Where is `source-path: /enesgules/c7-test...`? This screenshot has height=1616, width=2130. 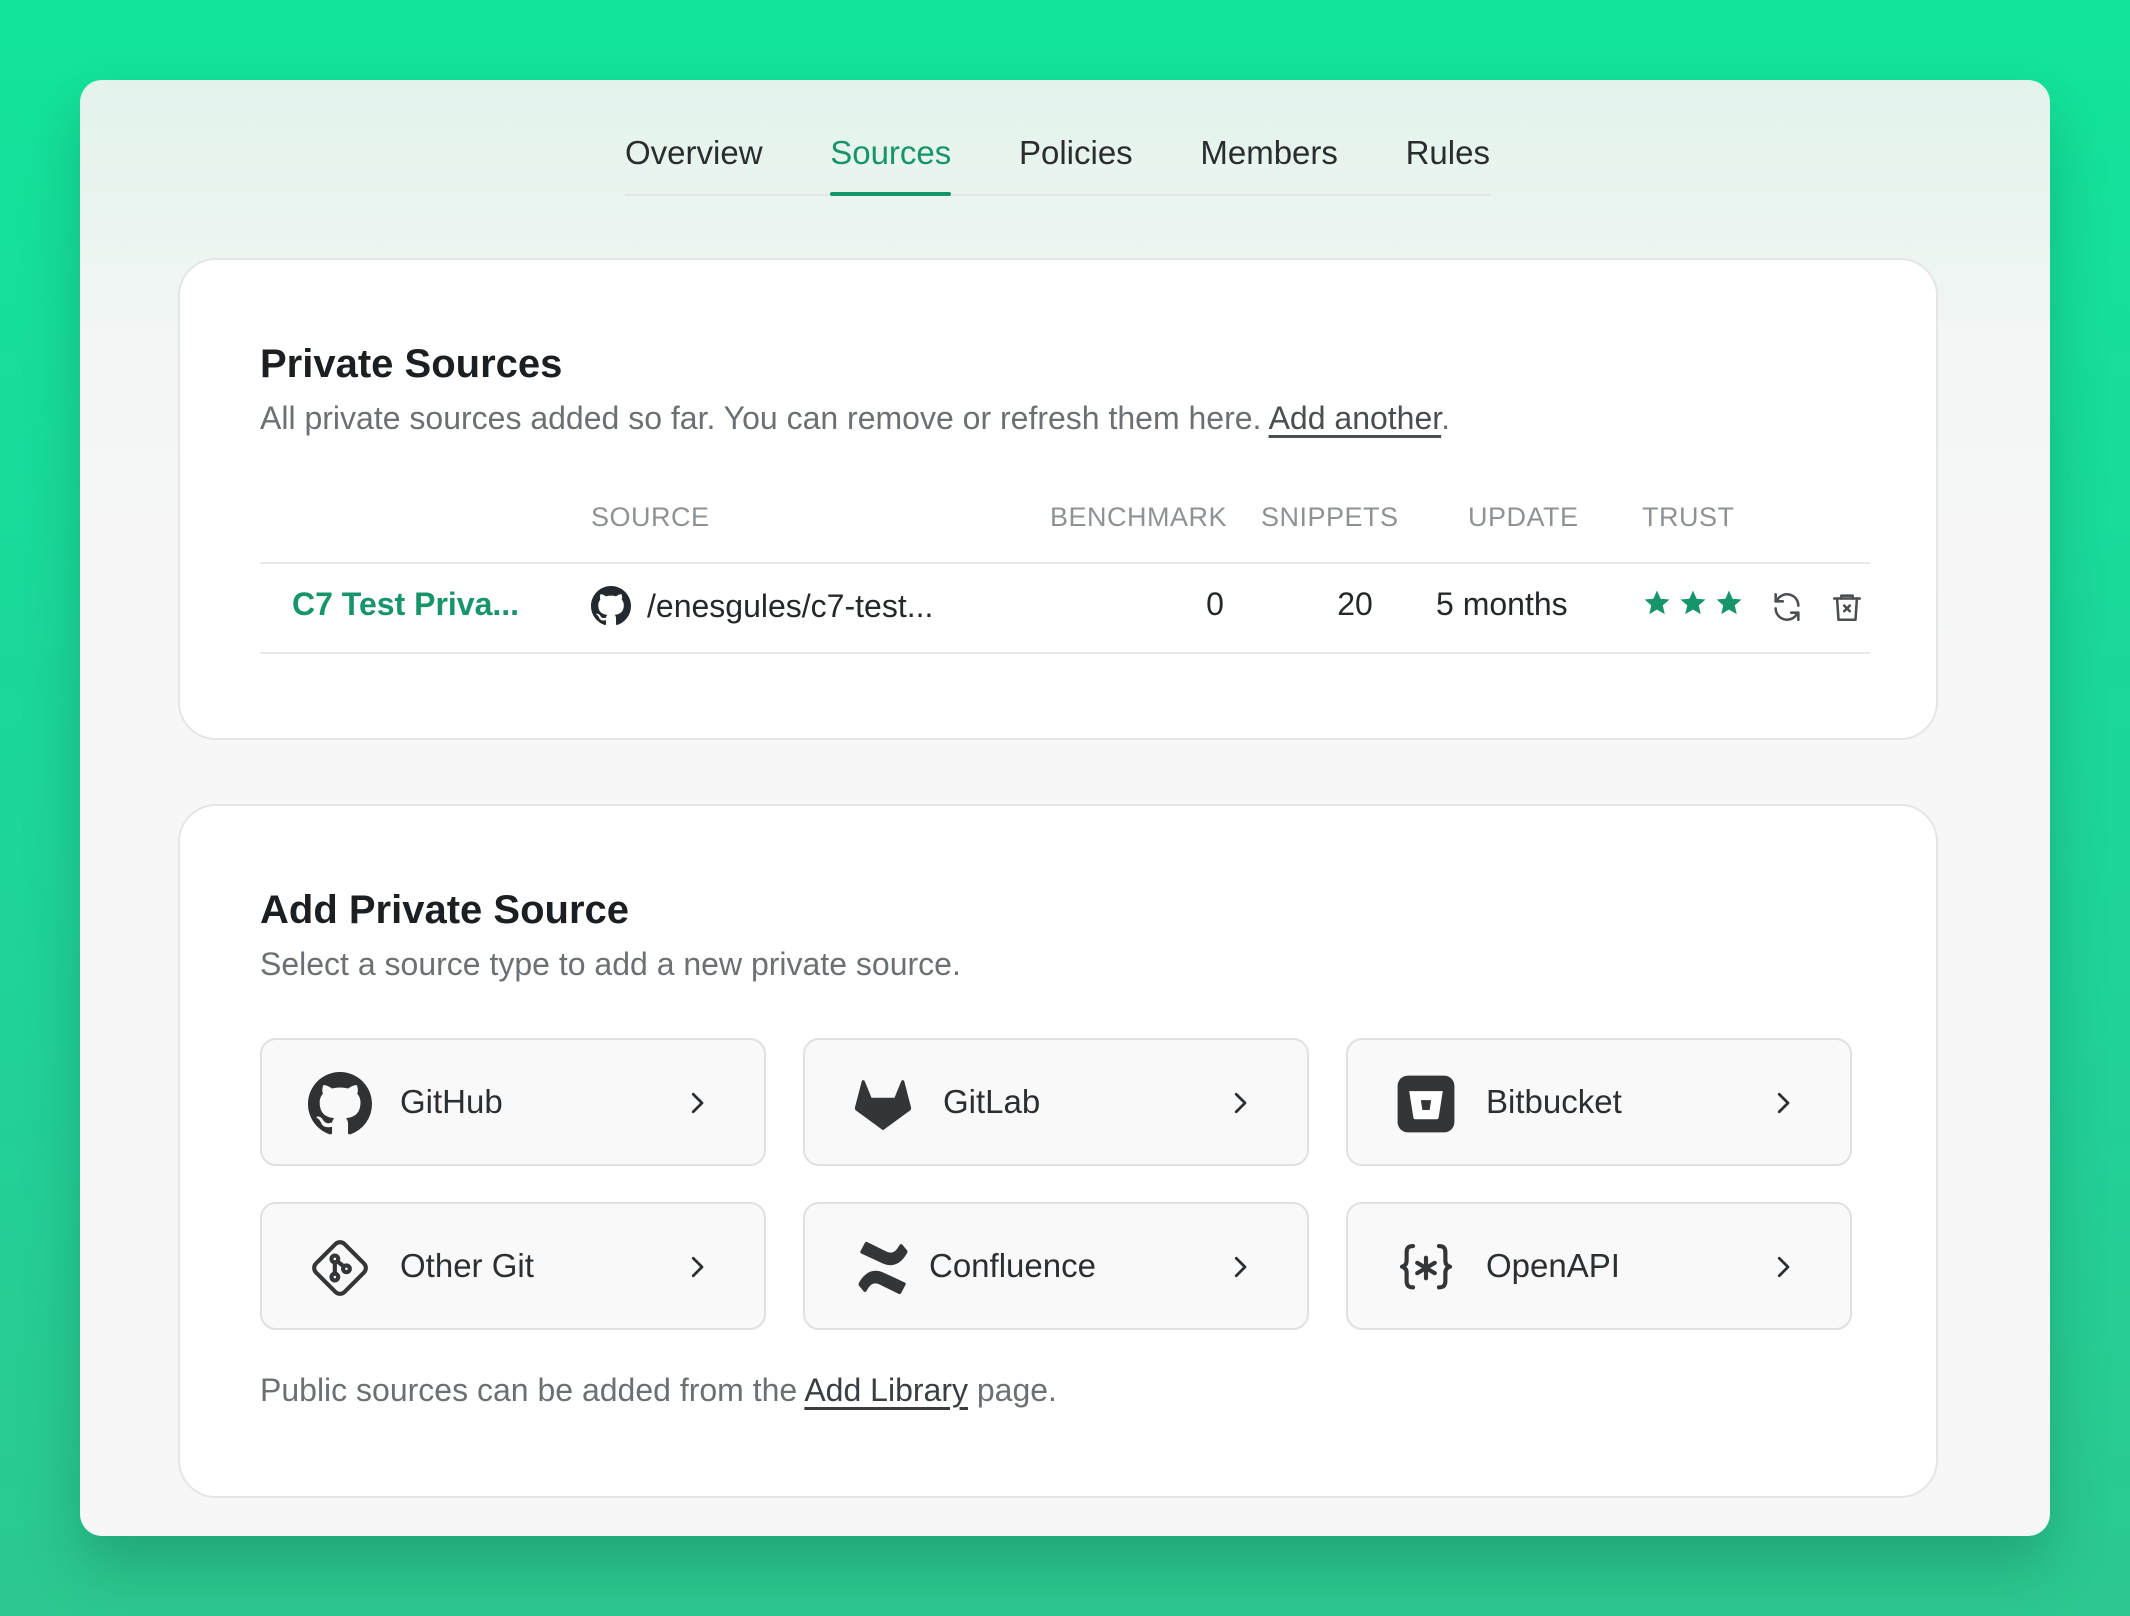 source-path: /enesgules/c7-test... is located at coordinates (762, 606).